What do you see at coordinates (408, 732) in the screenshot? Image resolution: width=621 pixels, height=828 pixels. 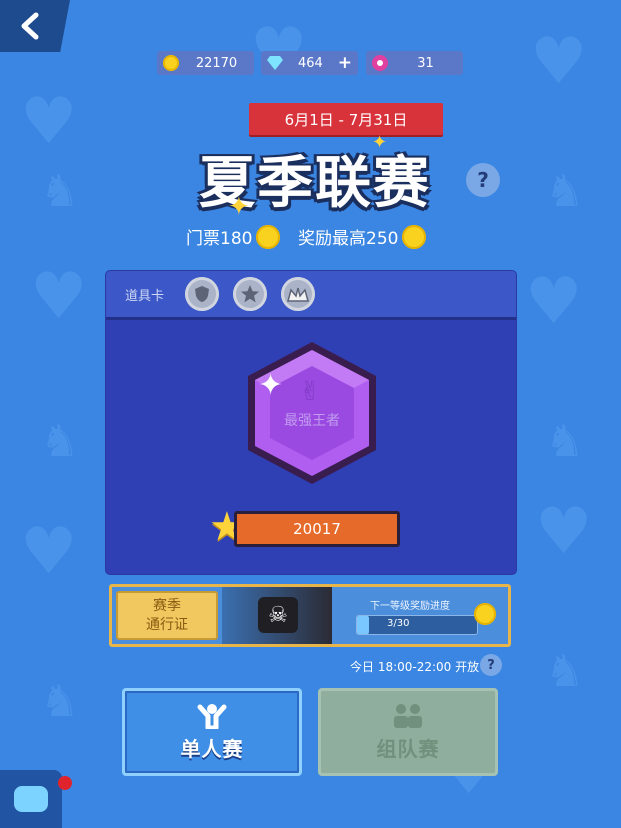 I see `team-mode-button: 组队赛` at bounding box center [408, 732].